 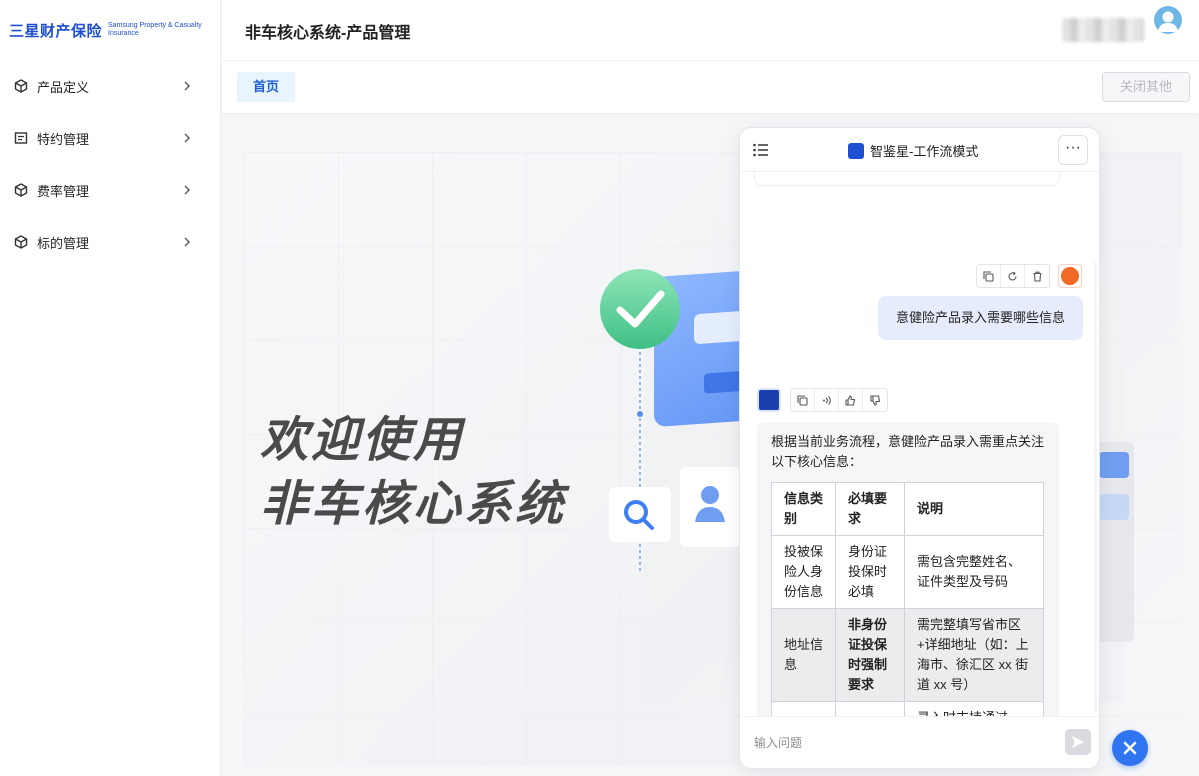 What do you see at coordinates (362, 440) in the screenshot?
I see `welcome-title-line1: 欢迎使用` at bounding box center [362, 440].